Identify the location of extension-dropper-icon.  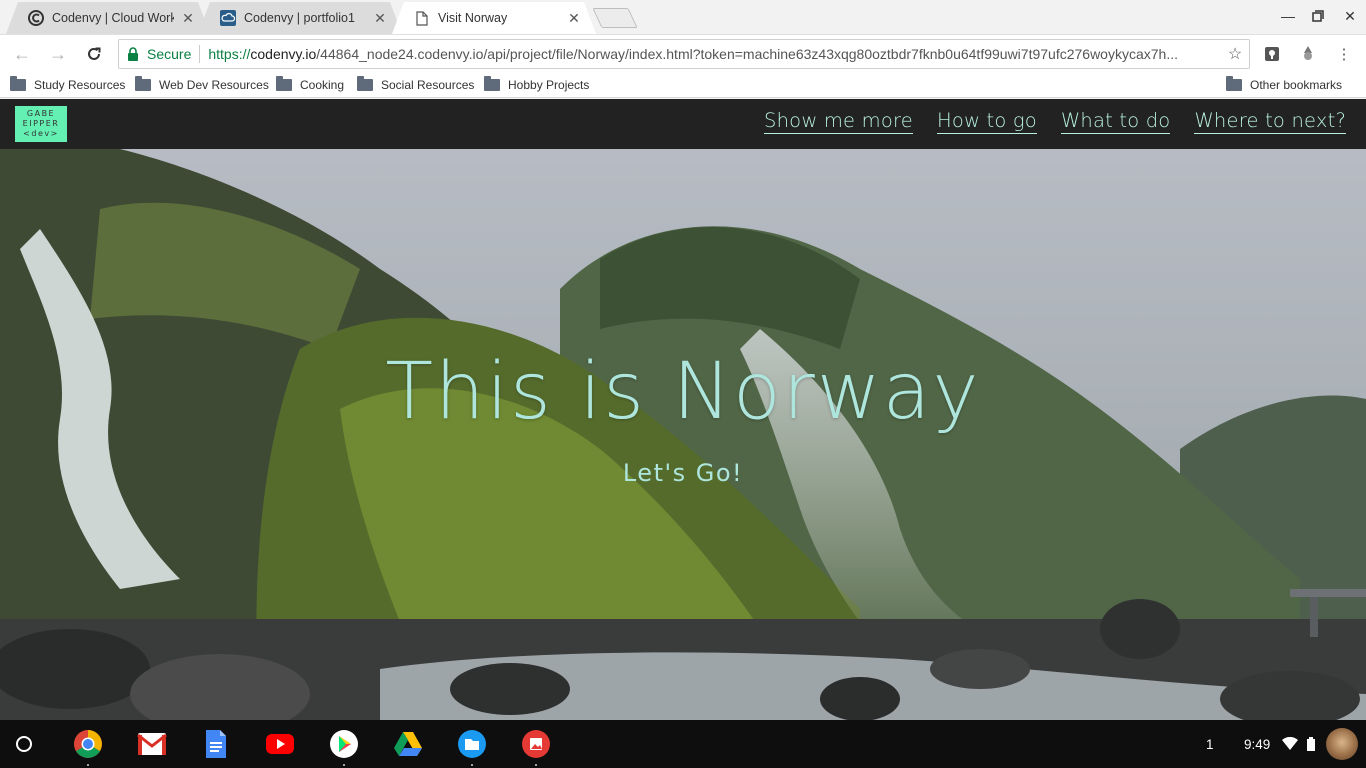
(1308, 54).